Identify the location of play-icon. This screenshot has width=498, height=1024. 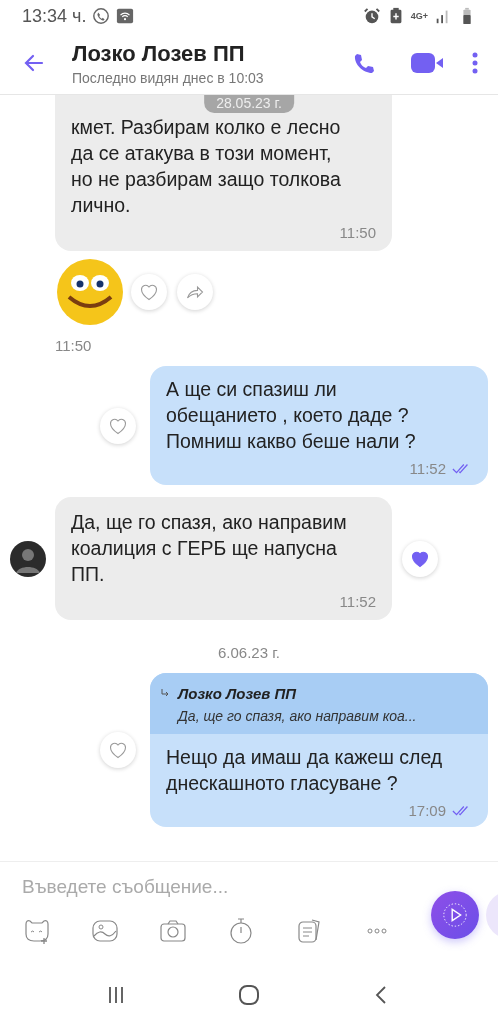
(455, 915).